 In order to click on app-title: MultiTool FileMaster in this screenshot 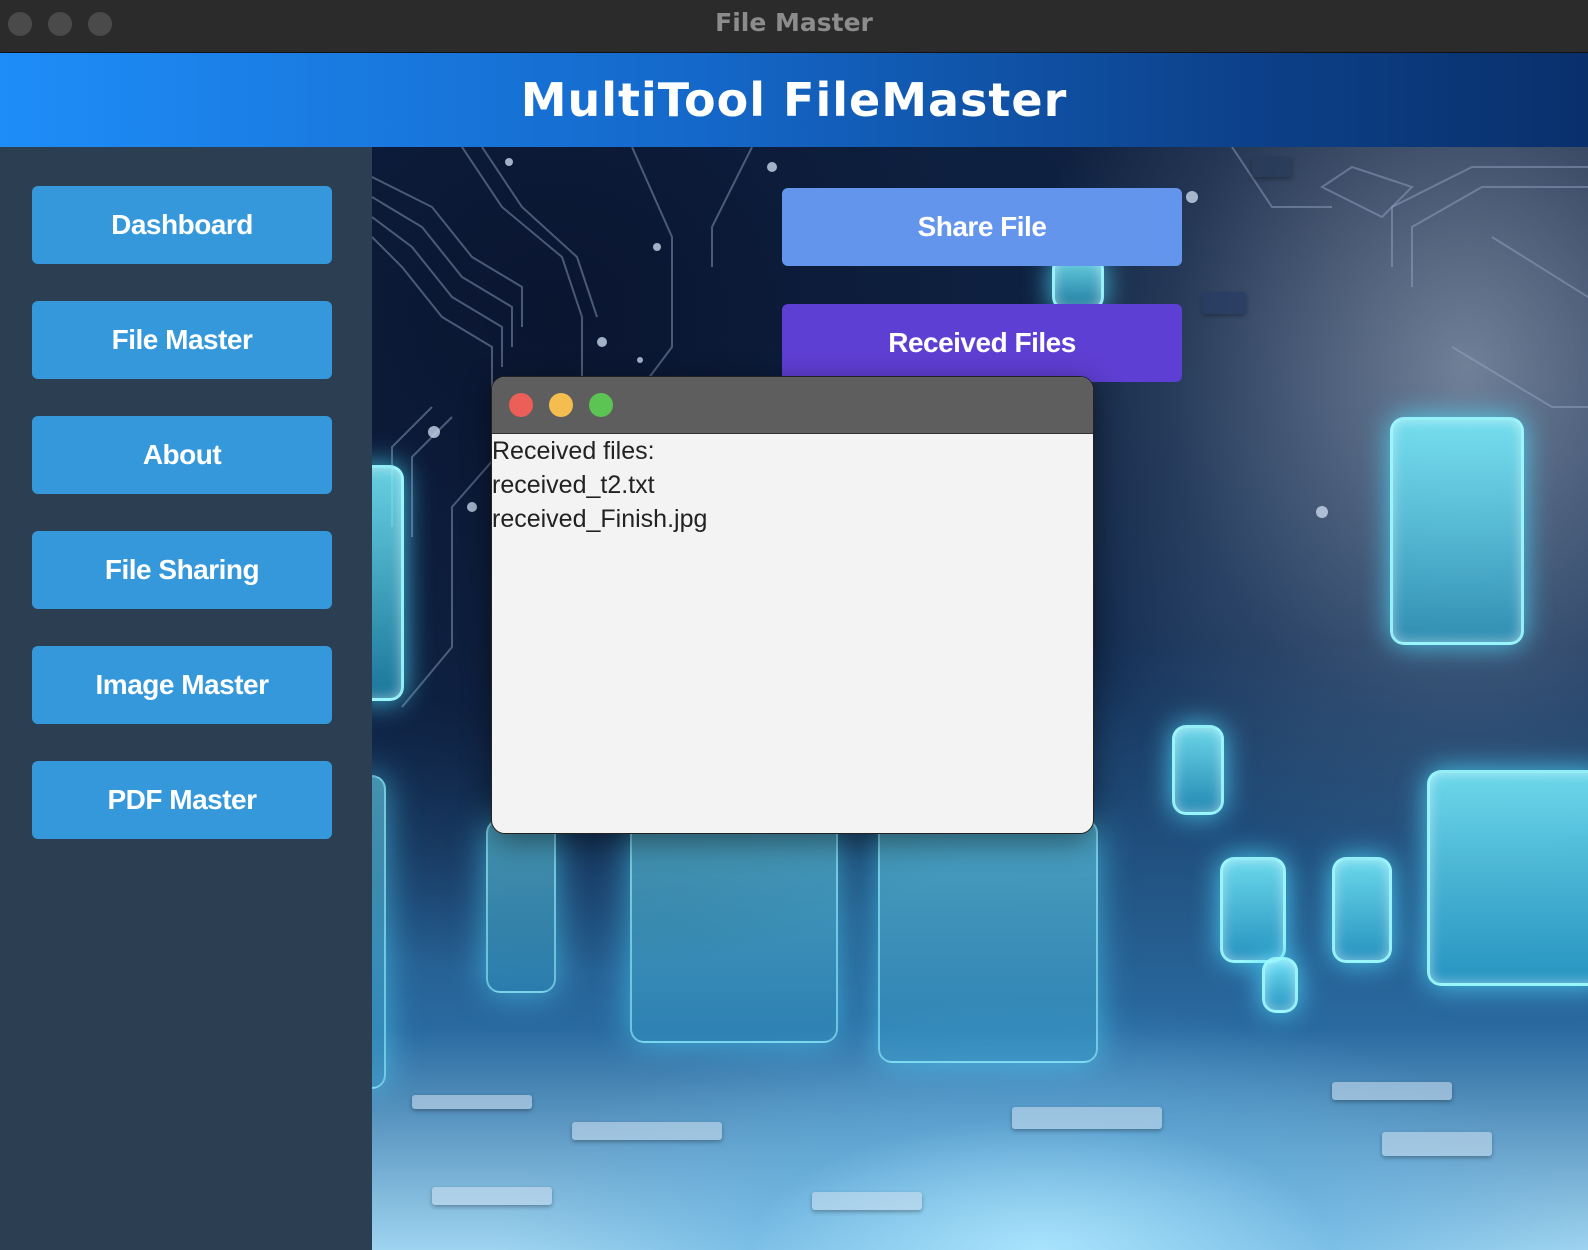, I will do `click(794, 100)`.